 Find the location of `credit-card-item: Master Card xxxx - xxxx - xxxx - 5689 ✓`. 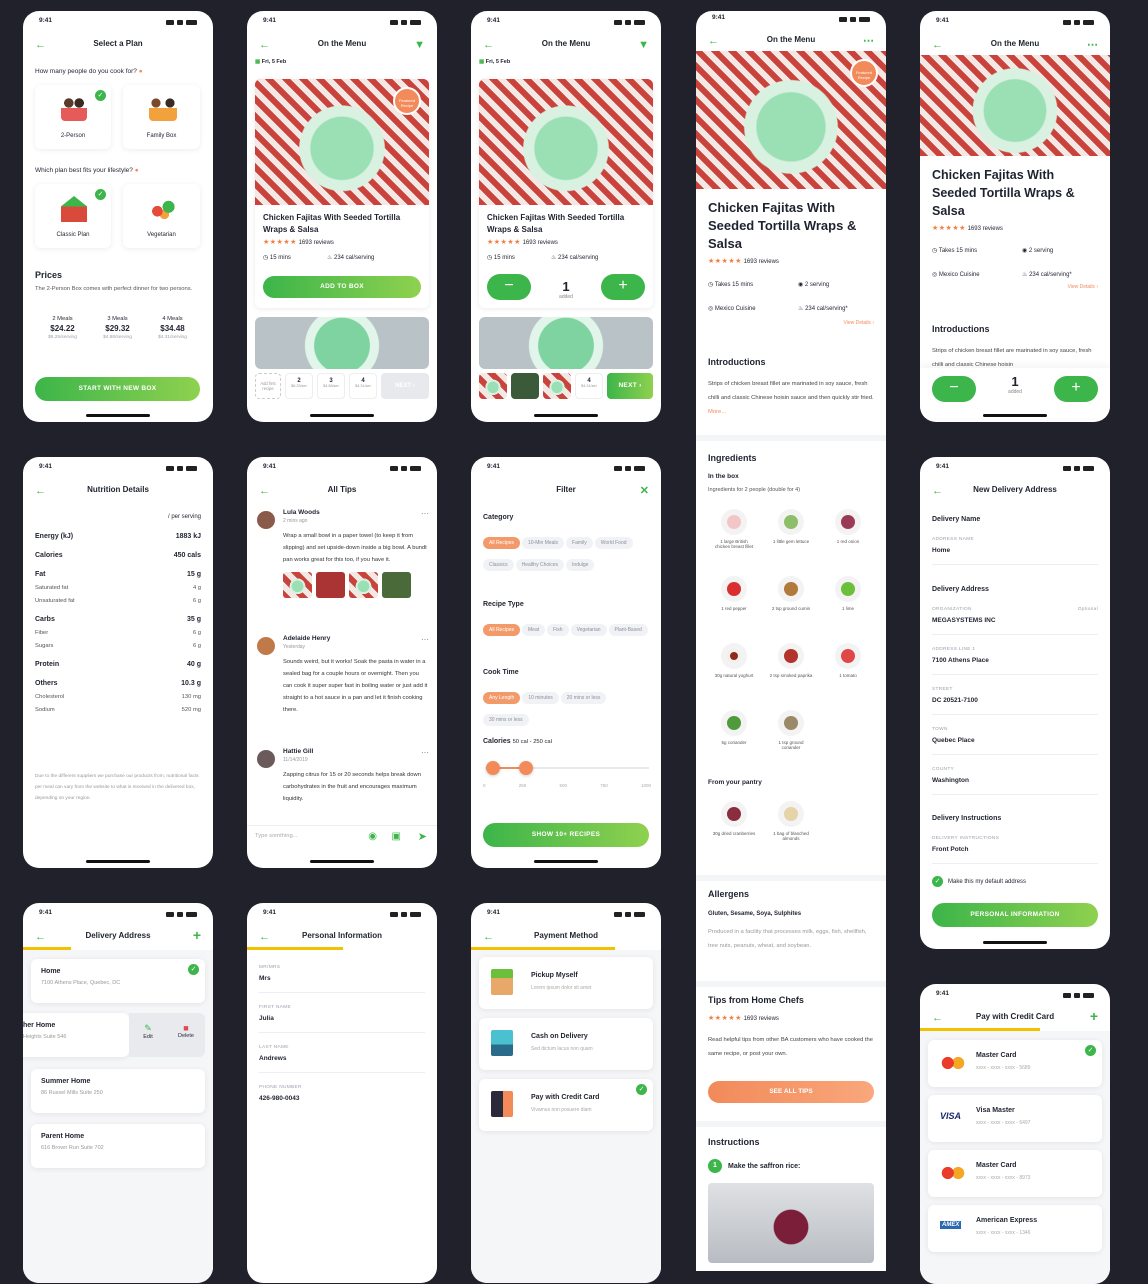

credit-card-item: Master Card xxxx - xxxx - xxxx - 5689 ✓ is located at coordinates (1015, 1063).